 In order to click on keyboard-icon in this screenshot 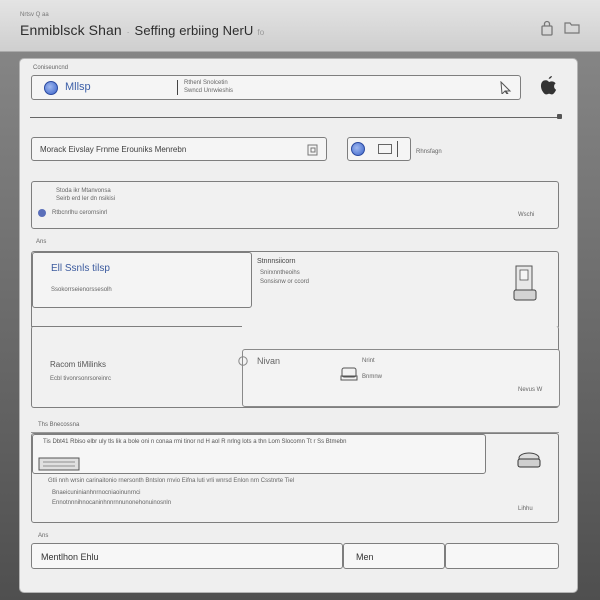, I will do `click(60, 465)`.